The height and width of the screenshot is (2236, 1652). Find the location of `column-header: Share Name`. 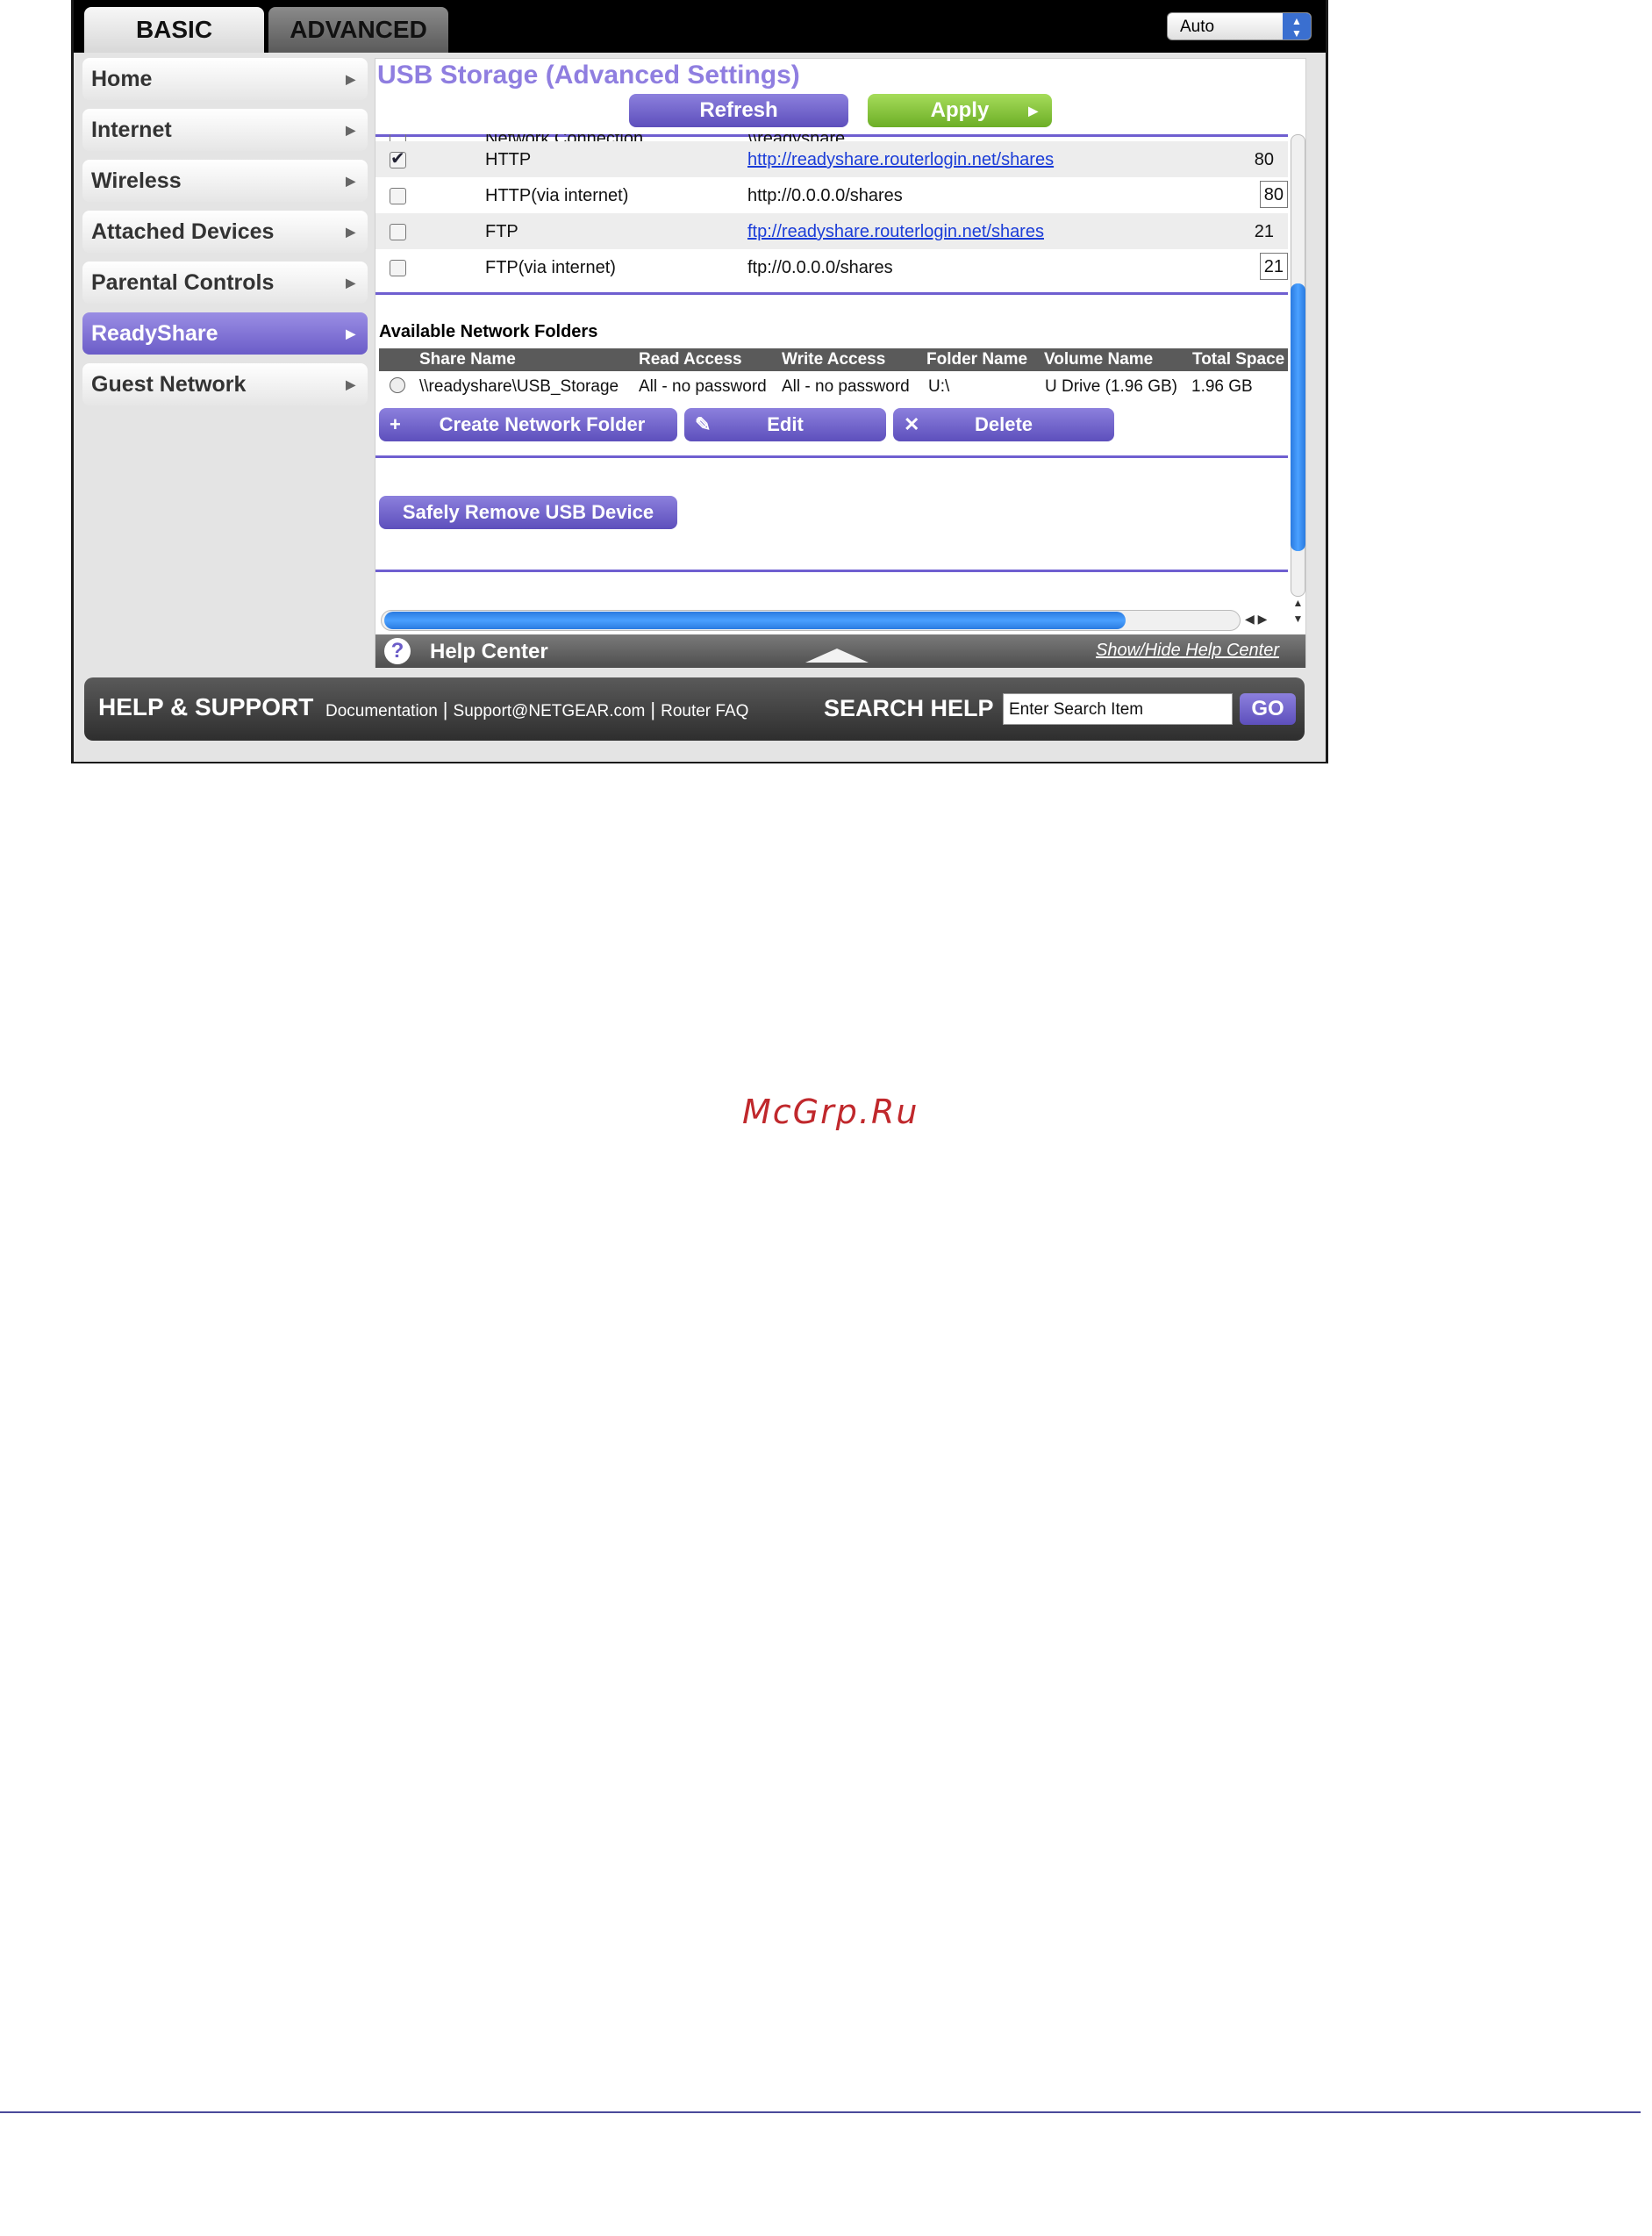

column-header: Share Name is located at coordinates (468, 359).